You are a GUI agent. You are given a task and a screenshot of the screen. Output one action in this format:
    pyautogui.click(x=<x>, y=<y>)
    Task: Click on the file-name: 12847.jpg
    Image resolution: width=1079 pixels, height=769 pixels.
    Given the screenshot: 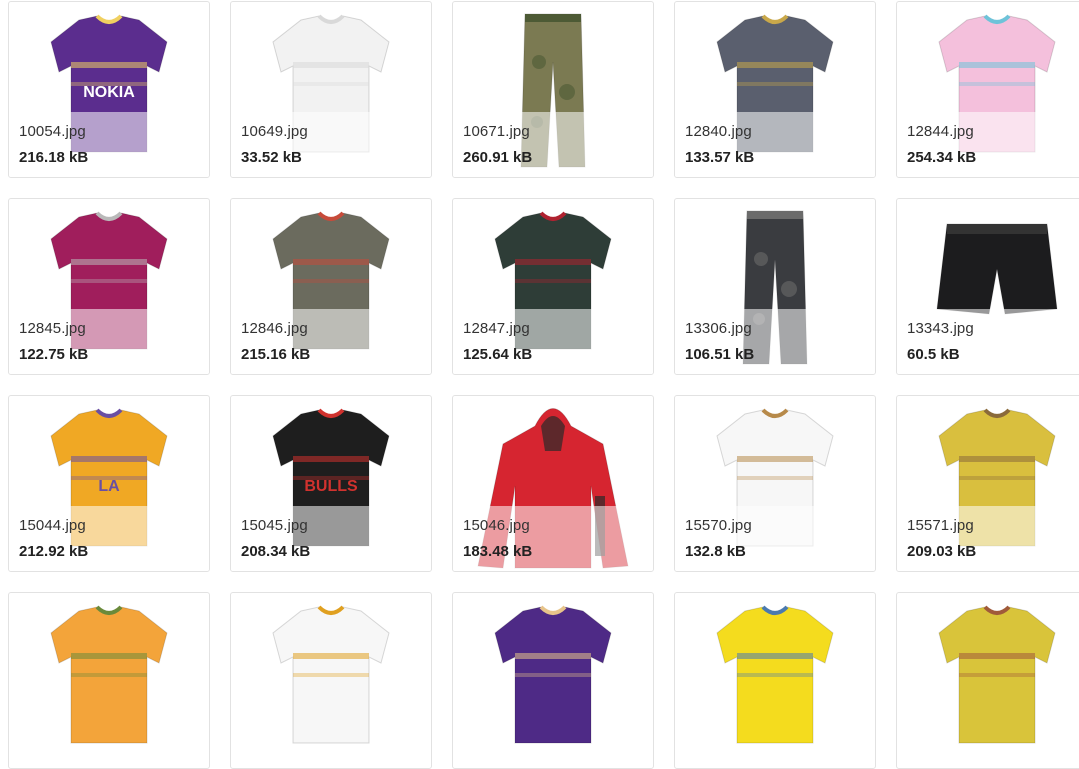 What is the action you would take?
    pyautogui.click(x=496, y=328)
    